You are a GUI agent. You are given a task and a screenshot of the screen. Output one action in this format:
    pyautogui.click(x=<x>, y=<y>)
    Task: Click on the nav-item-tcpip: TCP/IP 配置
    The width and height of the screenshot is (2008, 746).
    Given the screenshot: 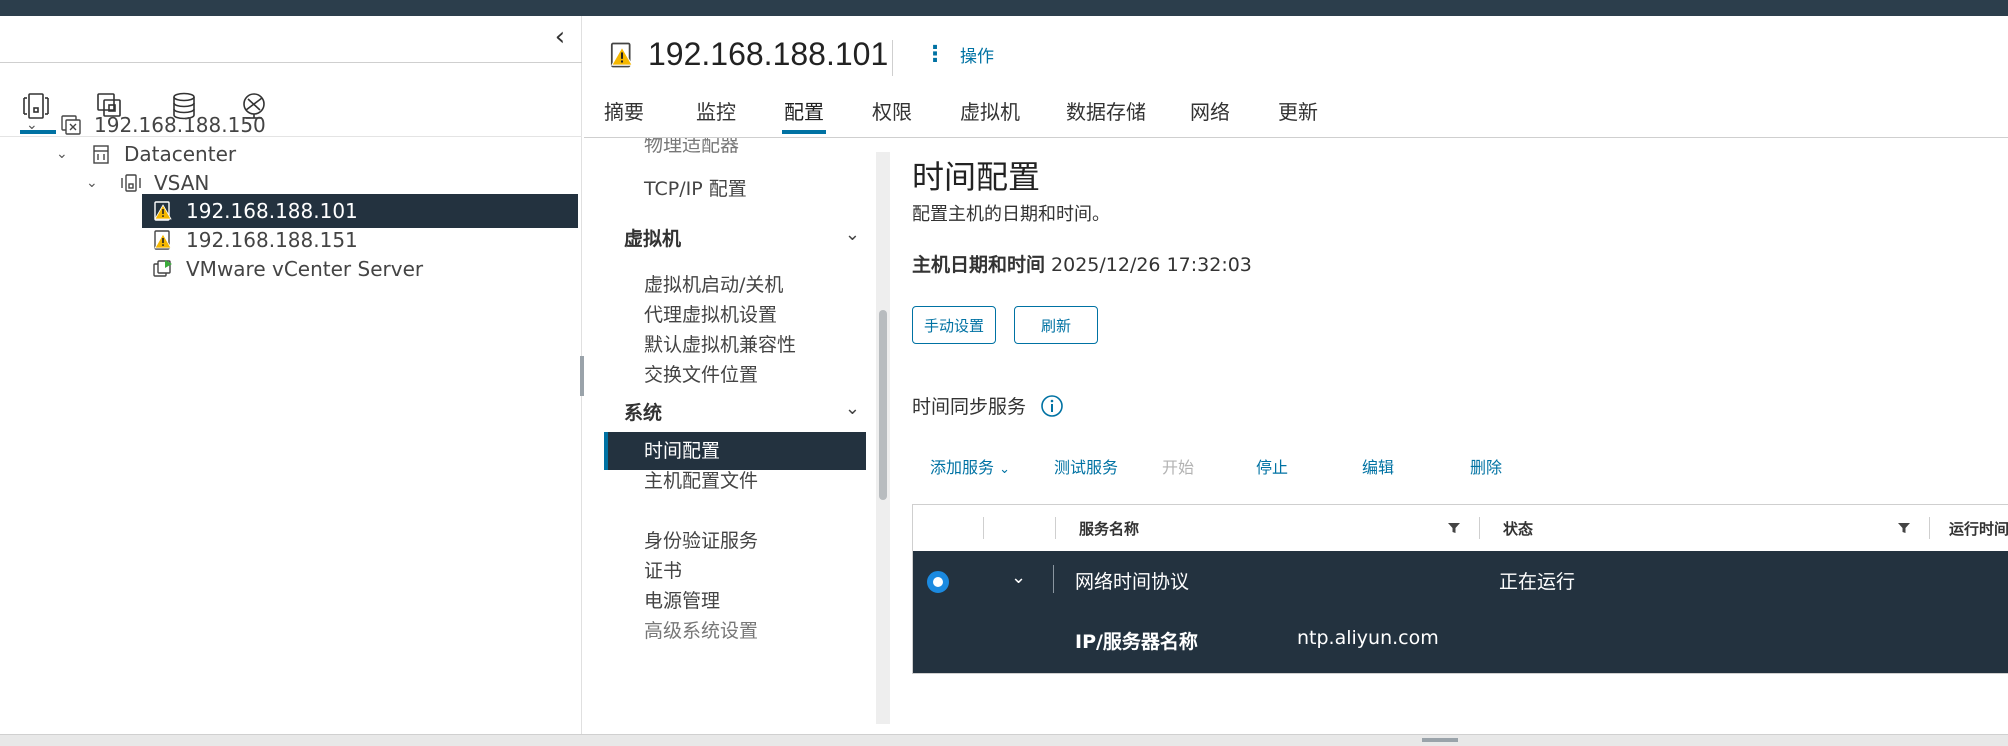 What is the action you would take?
    pyautogui.click(x=695, y=187)
    